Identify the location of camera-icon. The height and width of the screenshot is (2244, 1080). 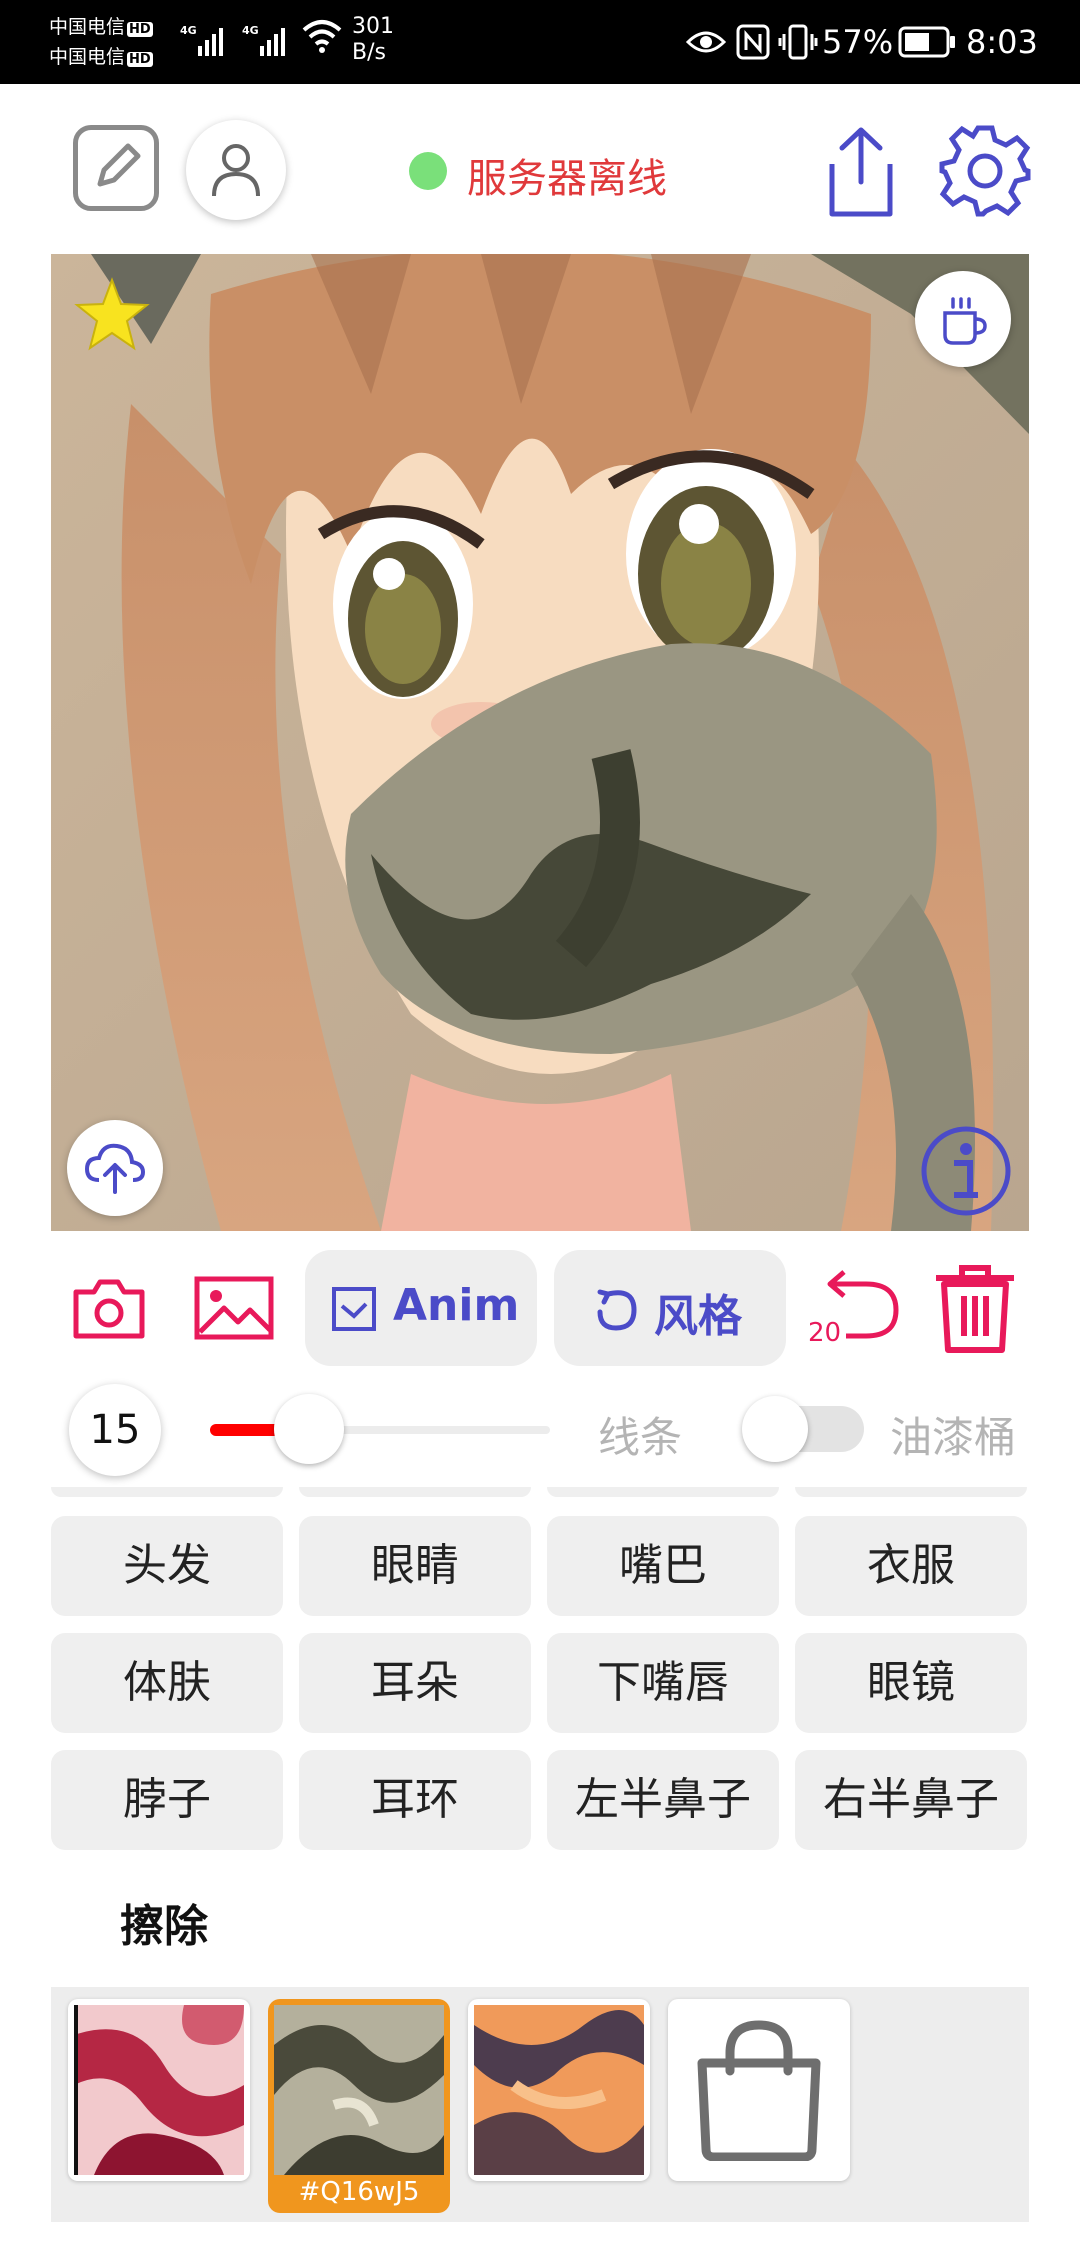
(109, 1309).